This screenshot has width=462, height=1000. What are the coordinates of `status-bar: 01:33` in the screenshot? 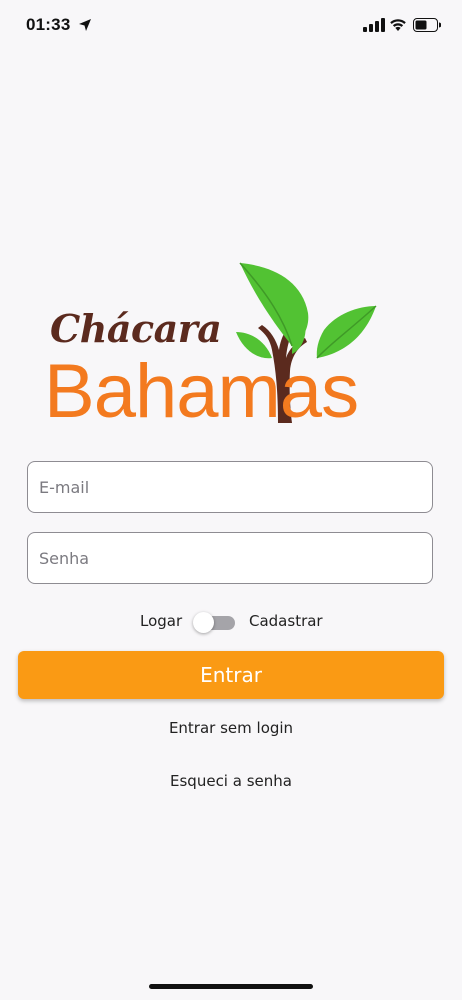 It's located at (231, 28).